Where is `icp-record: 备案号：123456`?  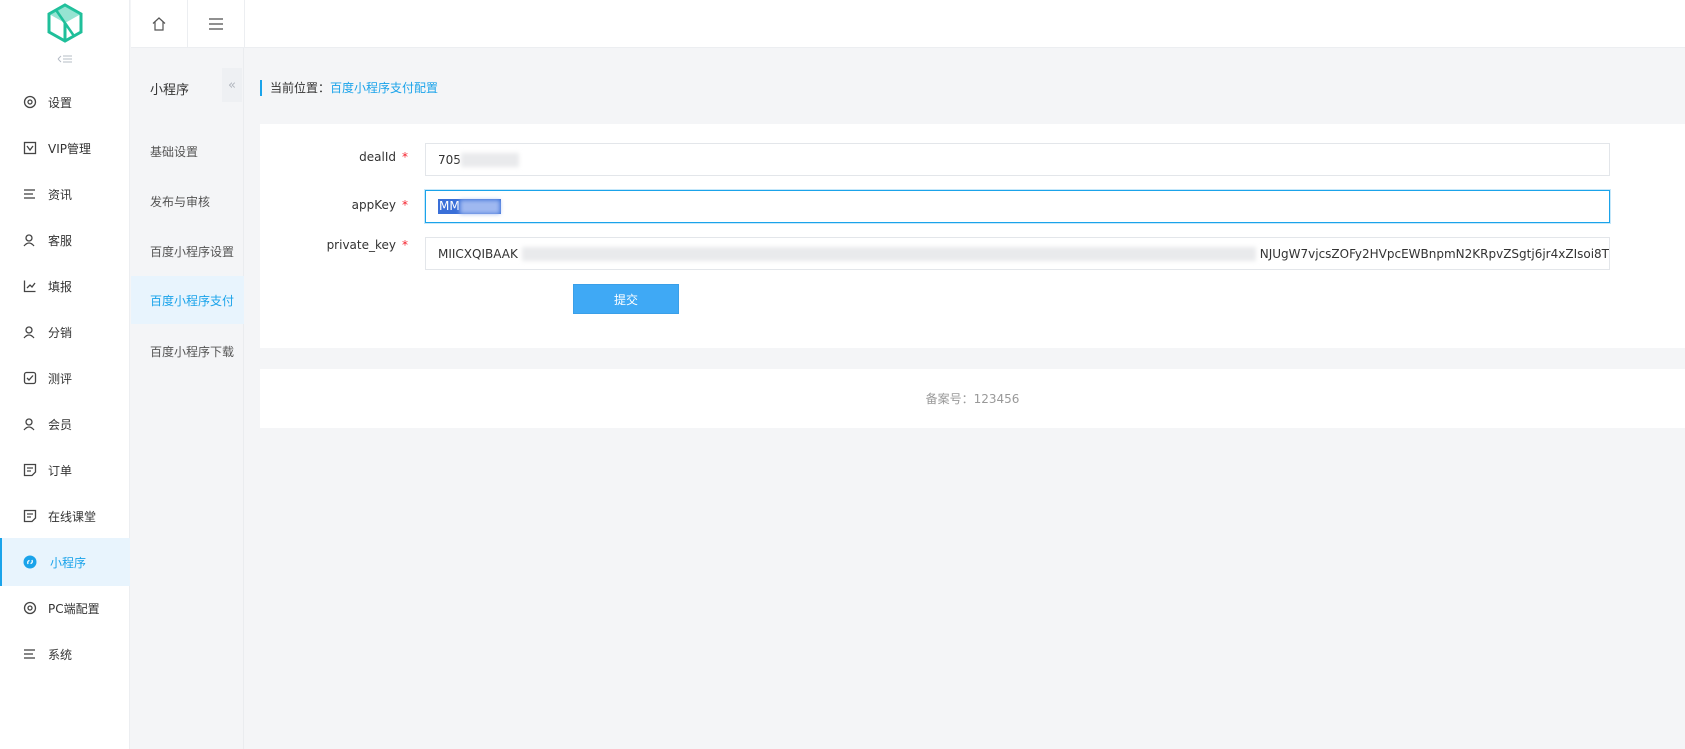
icp-record: 备案号：123456 is located at coordinates (972, 399).